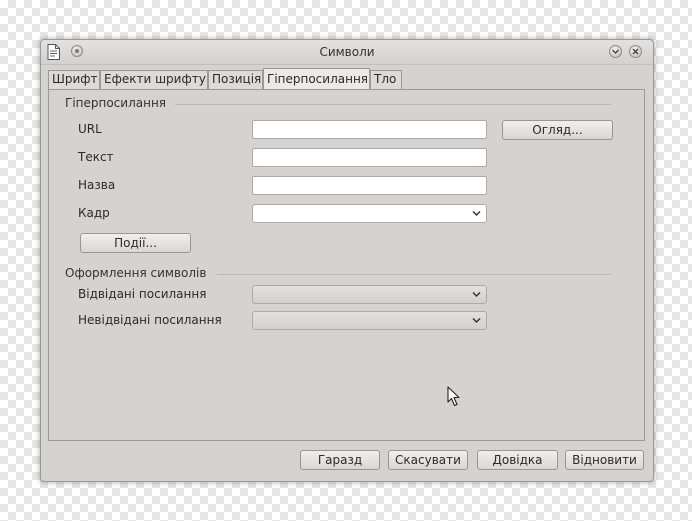 The width and height of the screenshot is (692, 521). Describe the element at coordinates (369, 320) in the screenshot. I see `unvisited-links-combobox` at that location.